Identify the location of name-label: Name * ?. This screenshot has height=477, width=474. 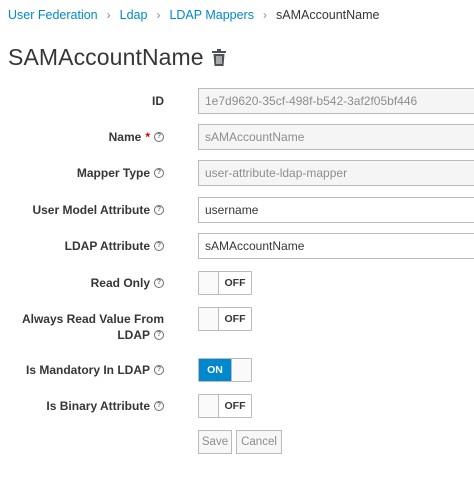
(136, 137).